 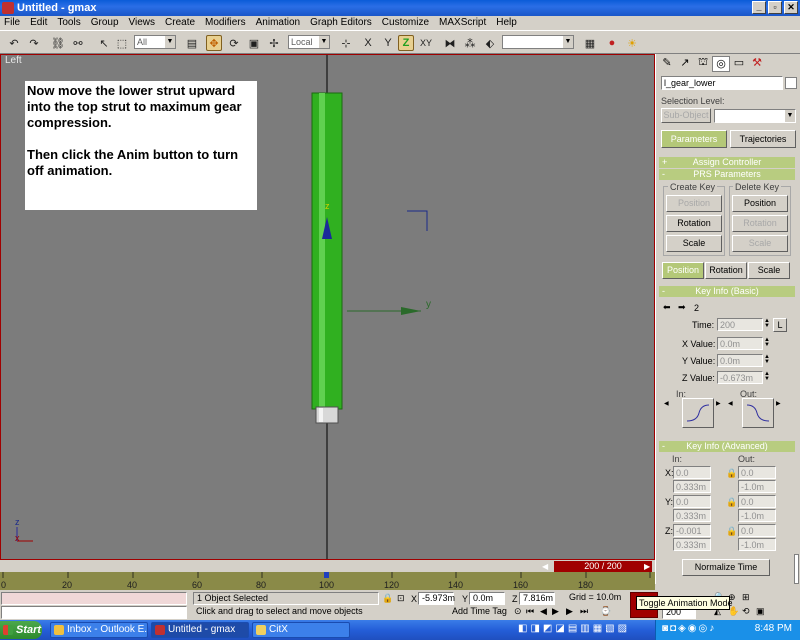 I want to click on trajectories-tab-button: Trajectories, so click(x=763, y=139).